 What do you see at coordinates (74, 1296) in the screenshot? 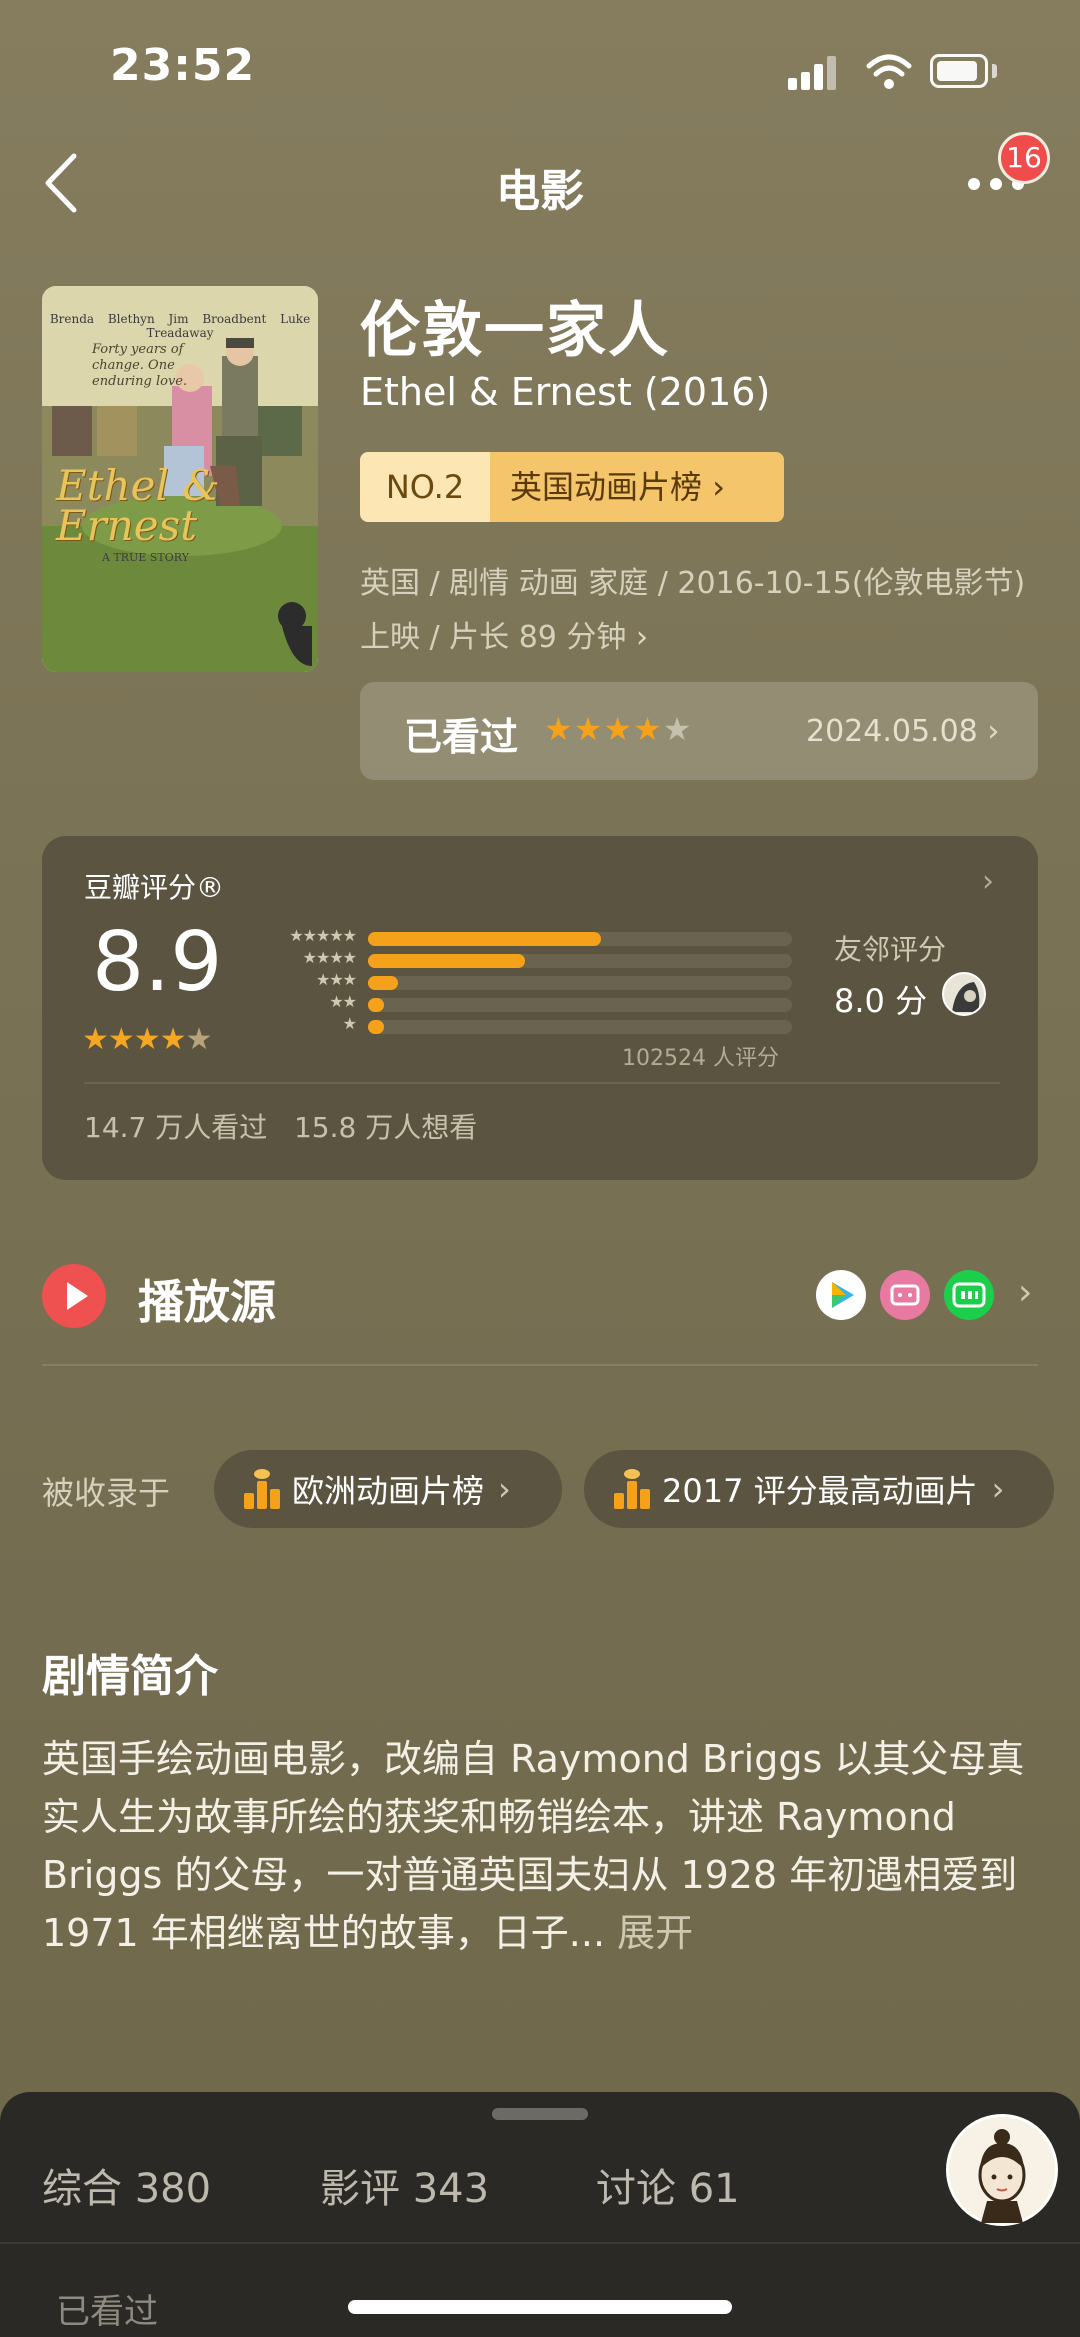
I see `play-icon` at bounding box center [74, 1296].